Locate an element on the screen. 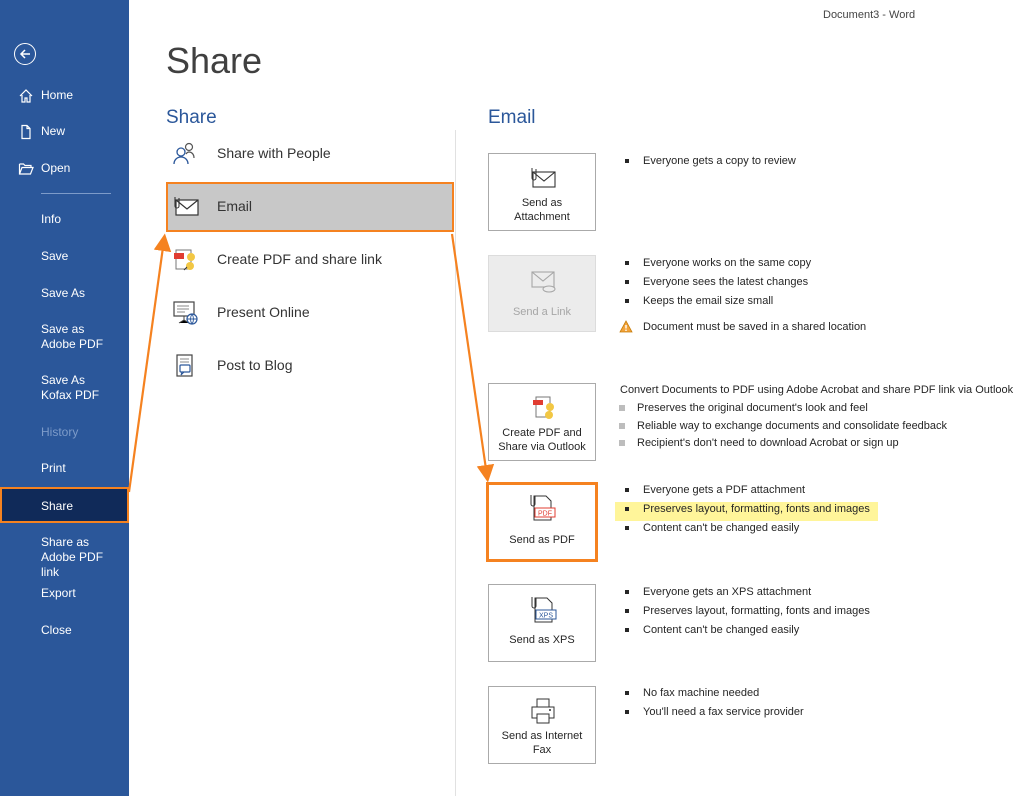 This screenshot has height=796, width=1024. home-icon is located at coordinates (26, 96).